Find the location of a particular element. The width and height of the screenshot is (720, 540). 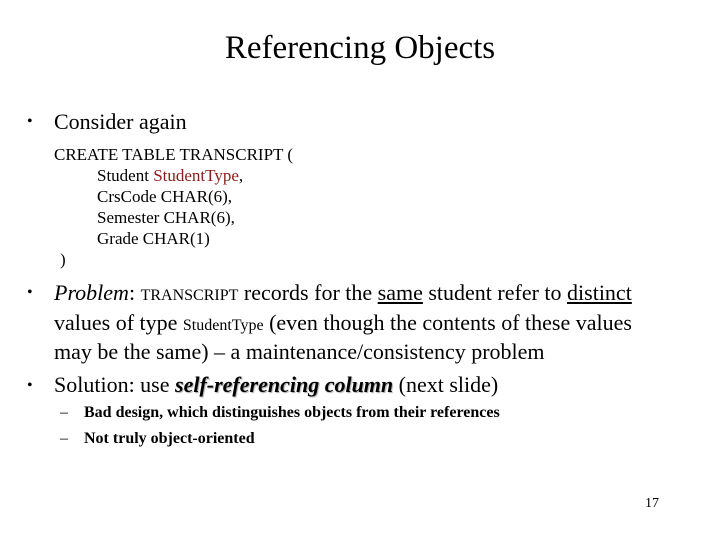

code-line-student: Student StudentType, is located at coordinates (170, 176).